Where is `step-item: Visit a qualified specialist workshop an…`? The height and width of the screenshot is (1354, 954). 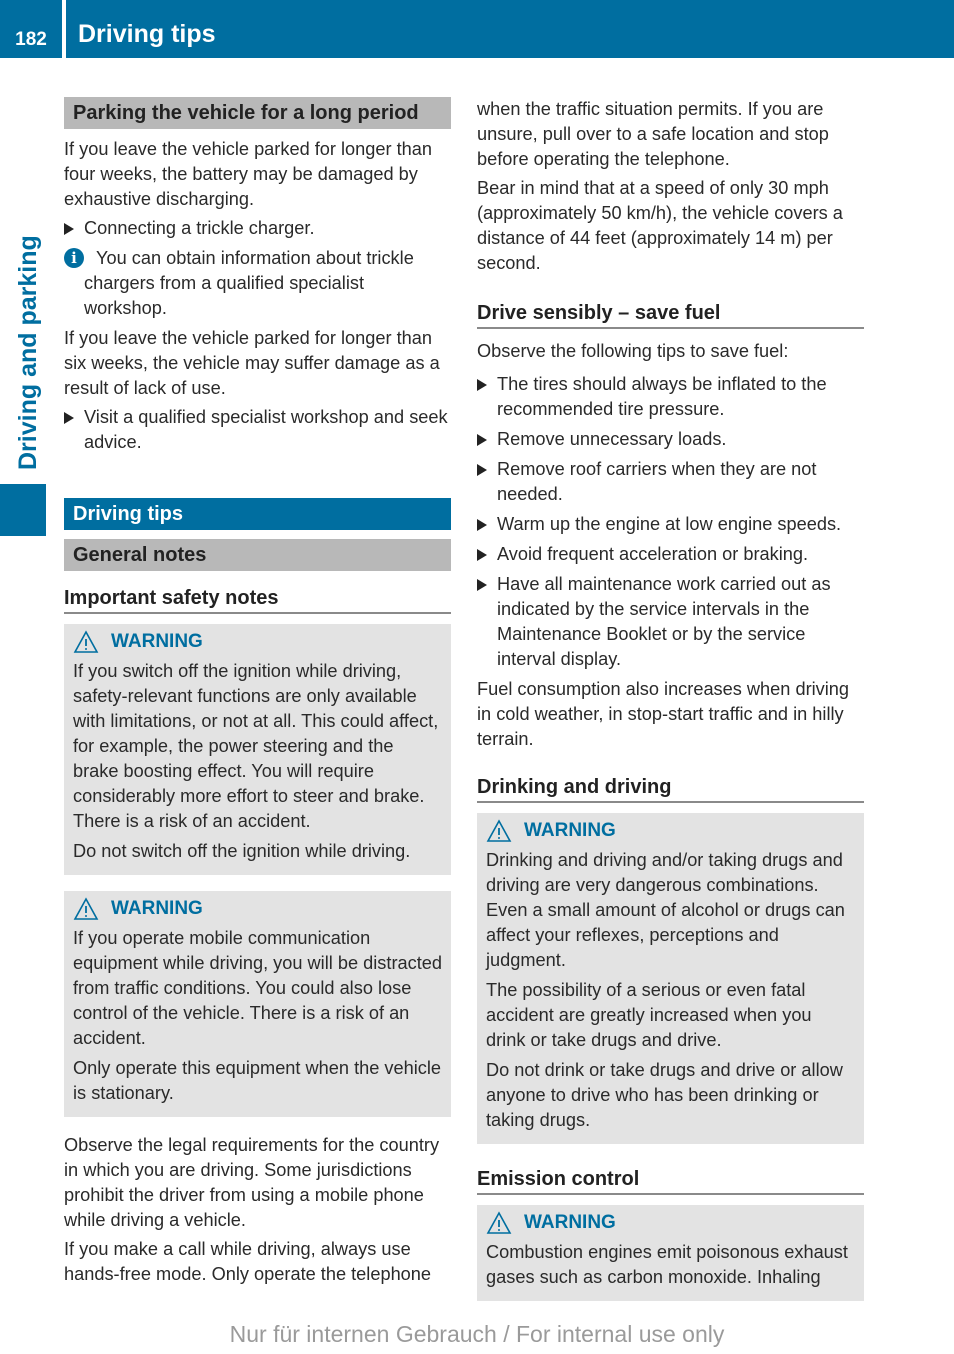
step-item: Visit a qualified specialist workshop an… is located at coordinates (257, 430).